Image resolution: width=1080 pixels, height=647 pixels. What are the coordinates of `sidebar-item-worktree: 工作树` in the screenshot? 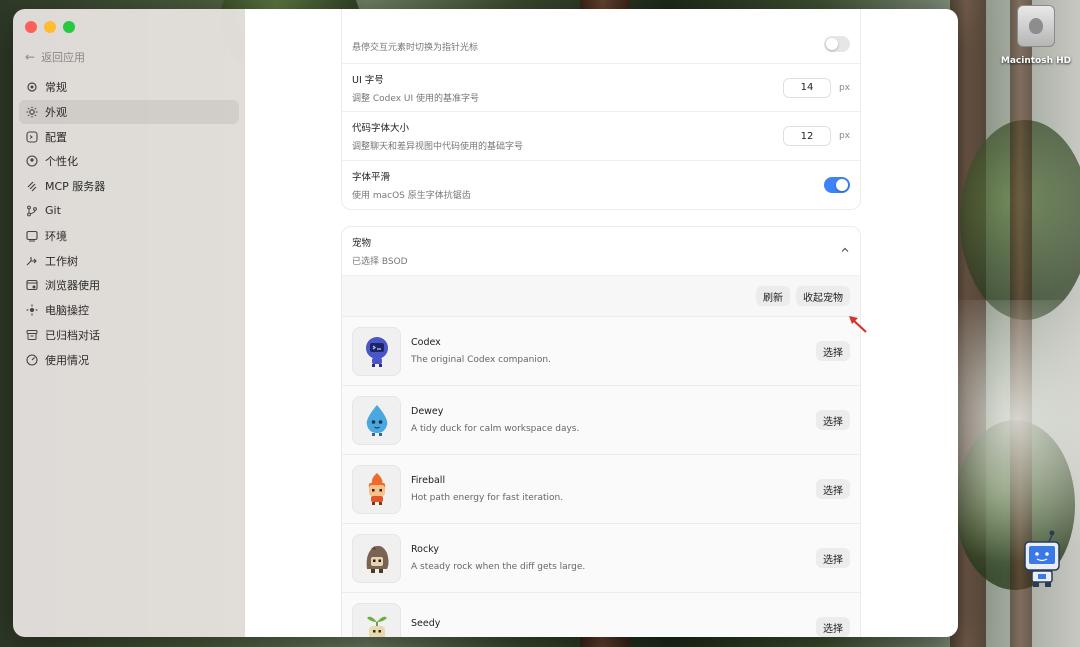 It's located at (129, 261).